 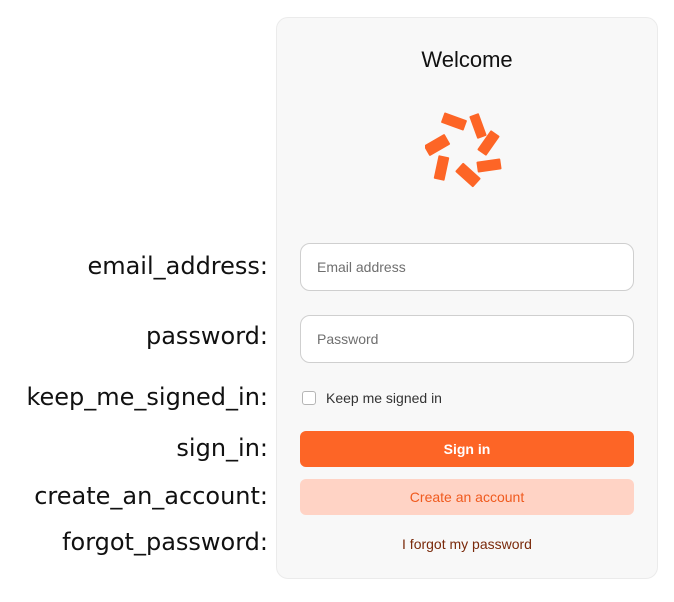 I want to click on sign-in-button-label: Sign in, so click(x=467, y=449).